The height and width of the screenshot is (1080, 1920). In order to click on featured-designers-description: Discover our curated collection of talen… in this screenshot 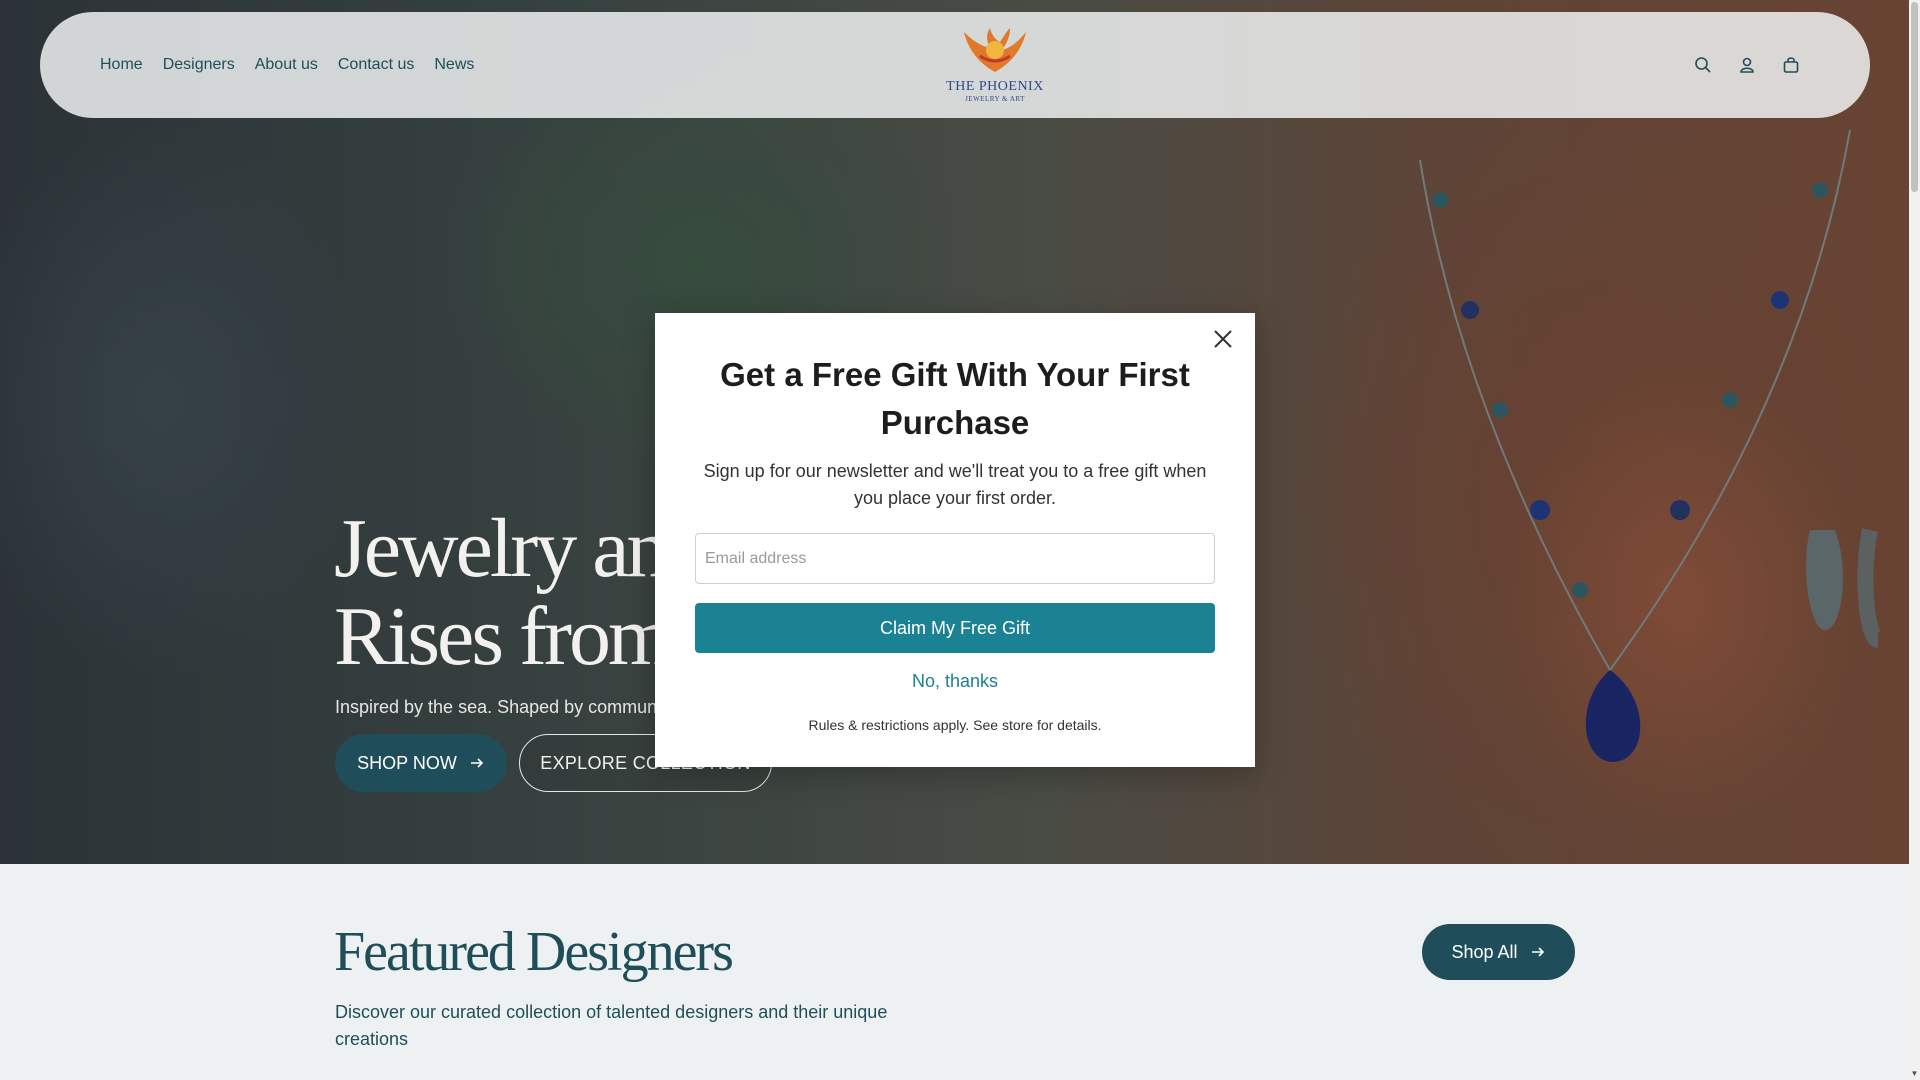, I will do `click(611, 1025)`.